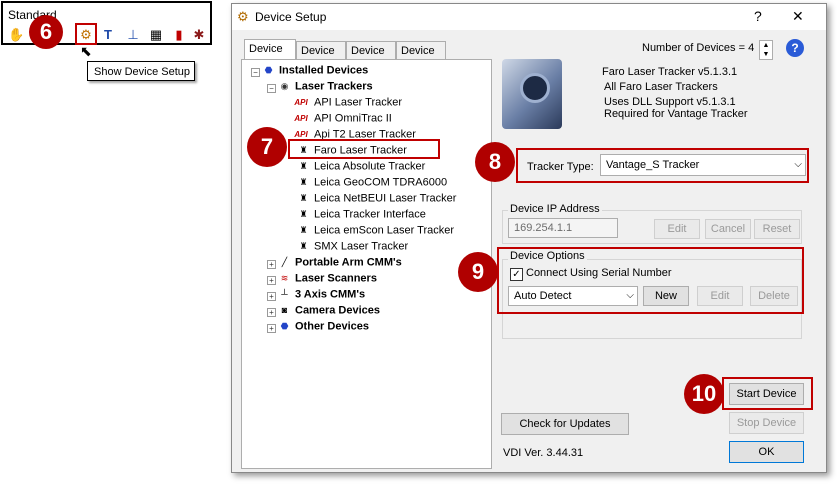  Describe the element at coordinates (478, 272) in the screenshot. I see `callout-9: 9` at that location.